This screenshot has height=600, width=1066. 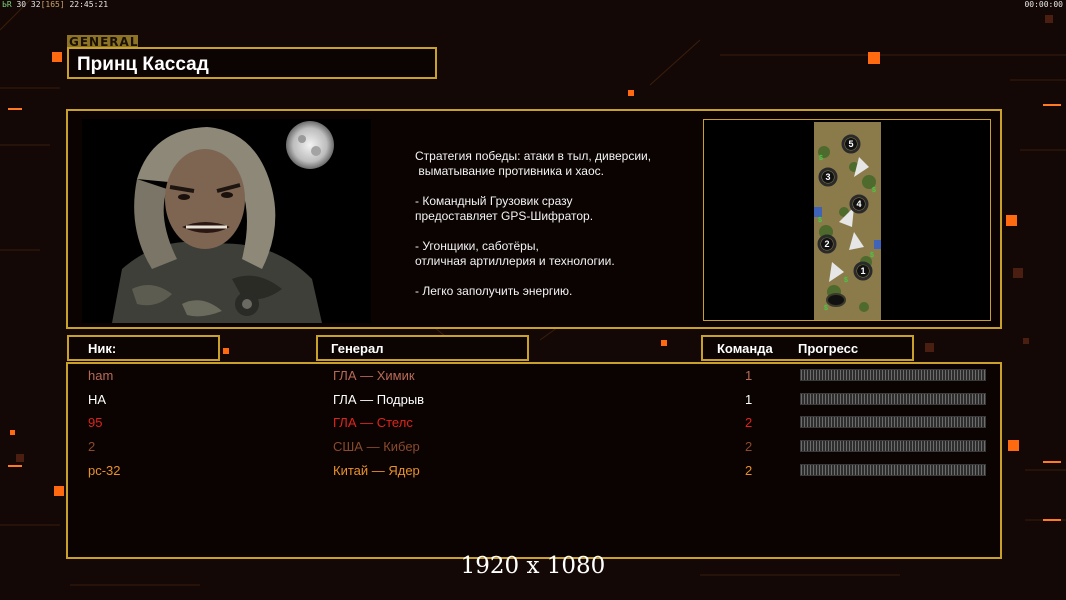 What do you see at coordinates (494, 291) in the screenshot?
I see `desc-line: - Легко заполучить энергию.` at bounding box center [494, 291].